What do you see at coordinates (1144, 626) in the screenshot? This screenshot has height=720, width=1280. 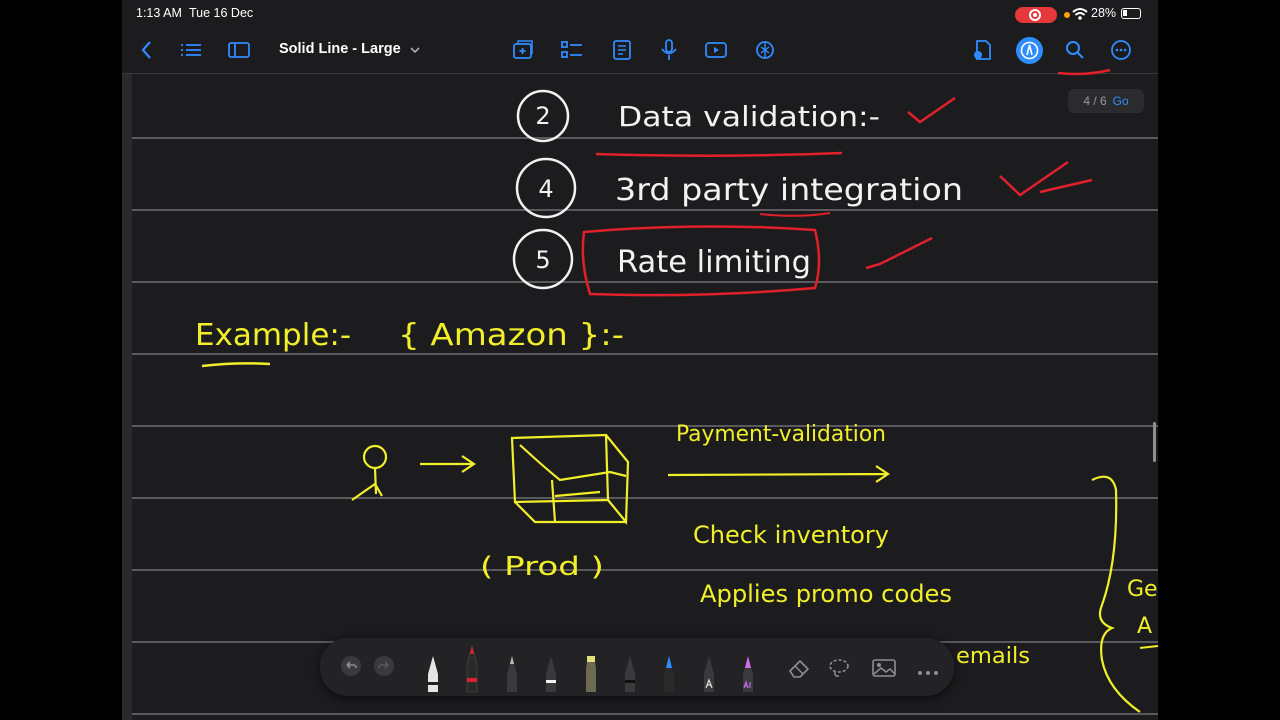 I see `right-partial-text: A` at bounding box center [1144, 626].